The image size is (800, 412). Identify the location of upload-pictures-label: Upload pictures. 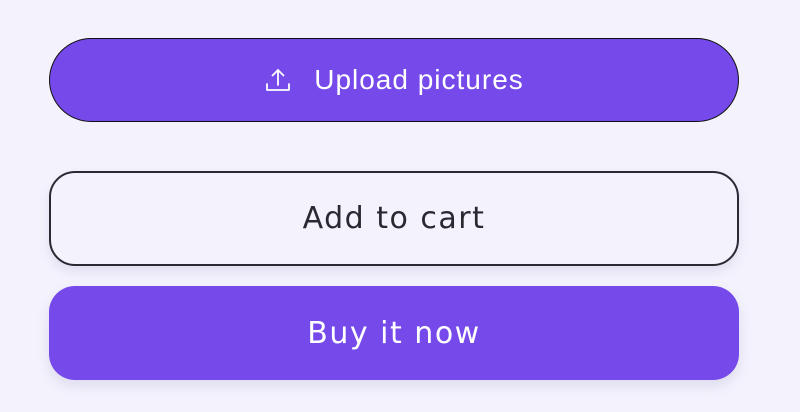
(419, 79).